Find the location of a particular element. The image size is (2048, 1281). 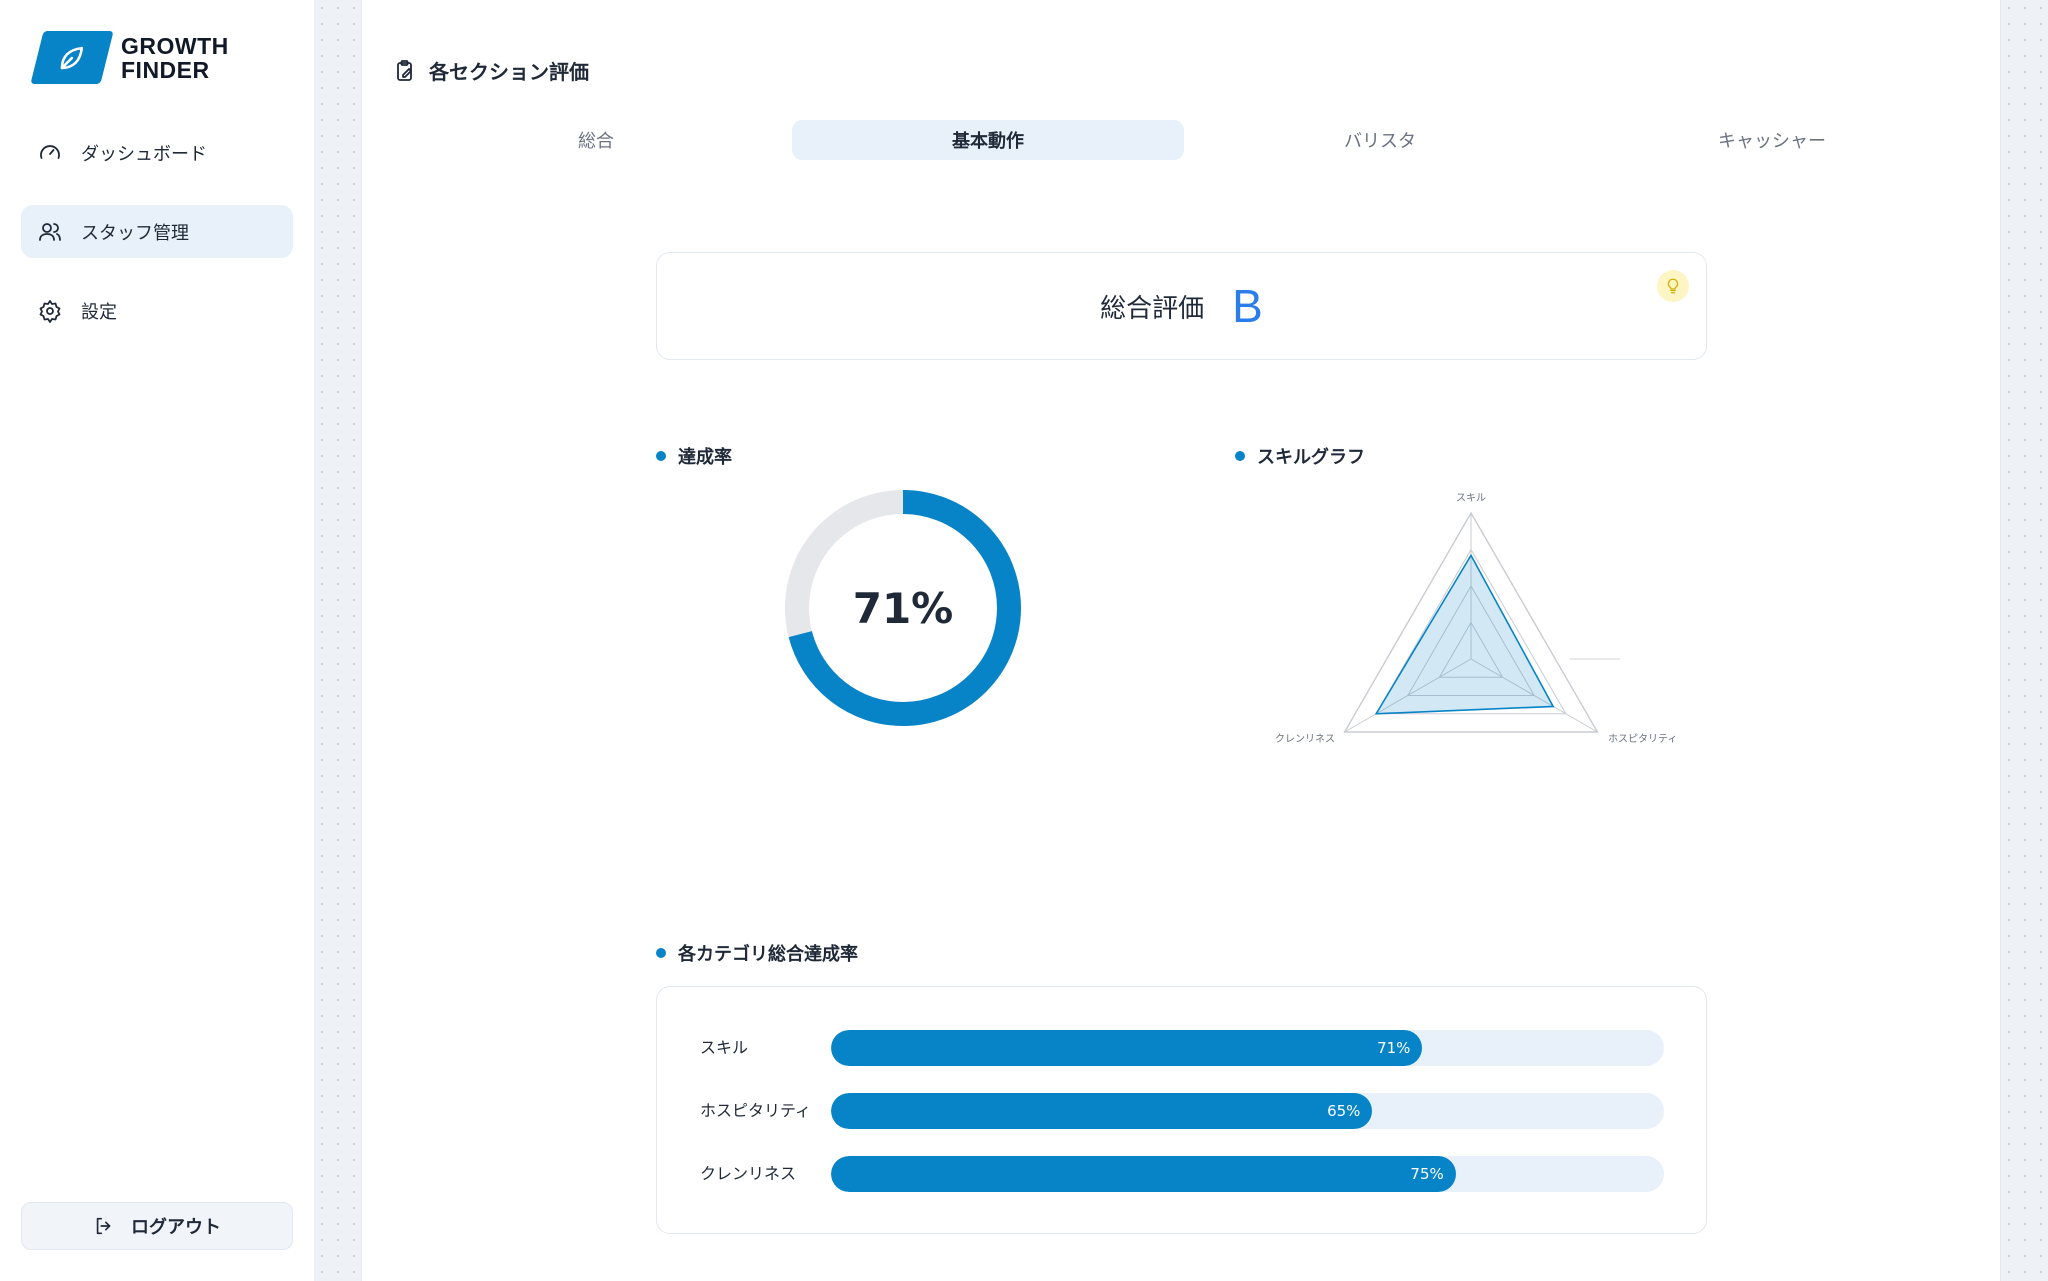

skill-graph-heading: スキルグラフ is located at coordinates (1300, 456).